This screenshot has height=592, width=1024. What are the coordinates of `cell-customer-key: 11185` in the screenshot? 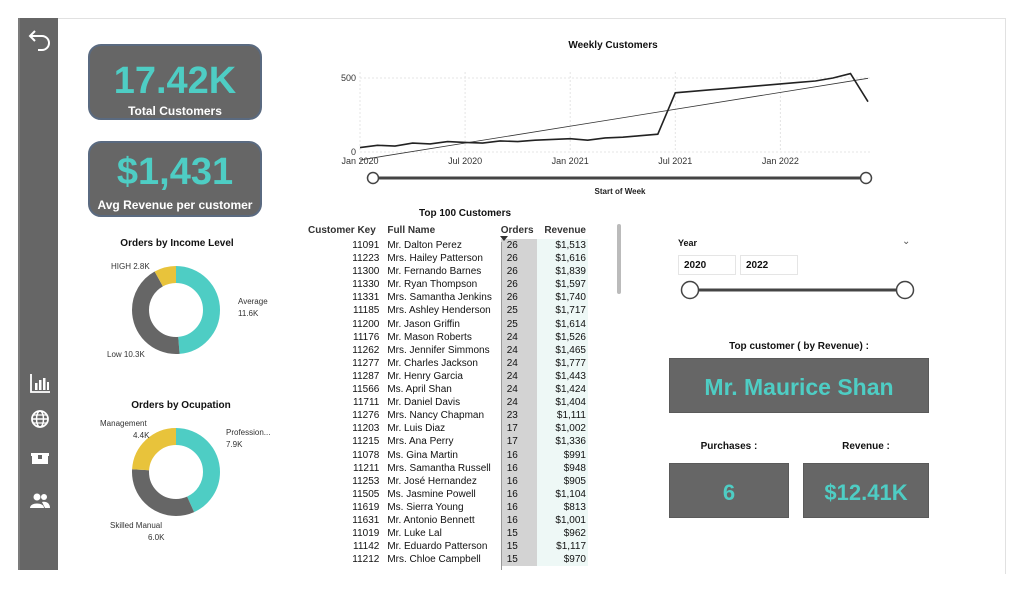 It's located at (366, 311).